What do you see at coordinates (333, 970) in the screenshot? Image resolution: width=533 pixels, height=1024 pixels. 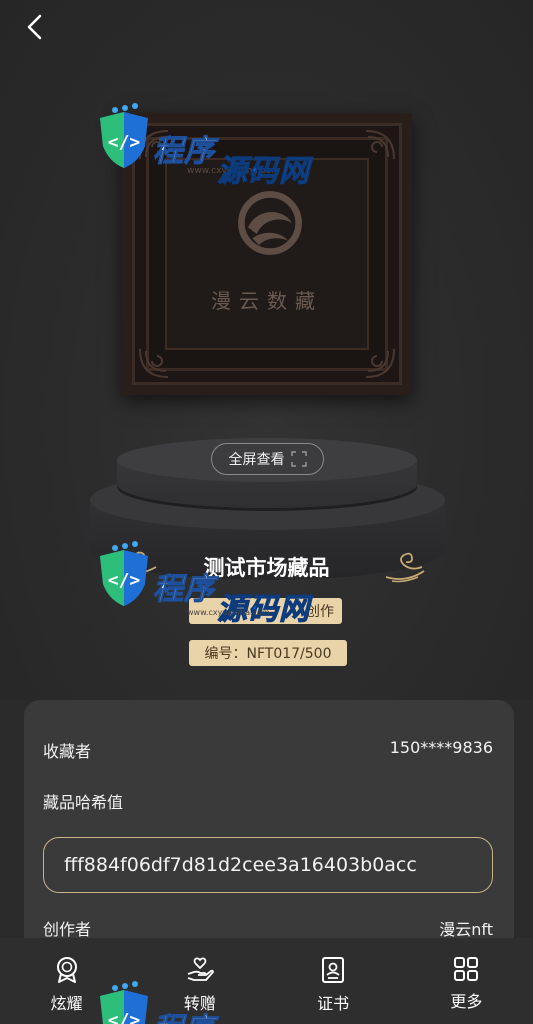 I see `certificate-icon` at bounding box center [333, 970].